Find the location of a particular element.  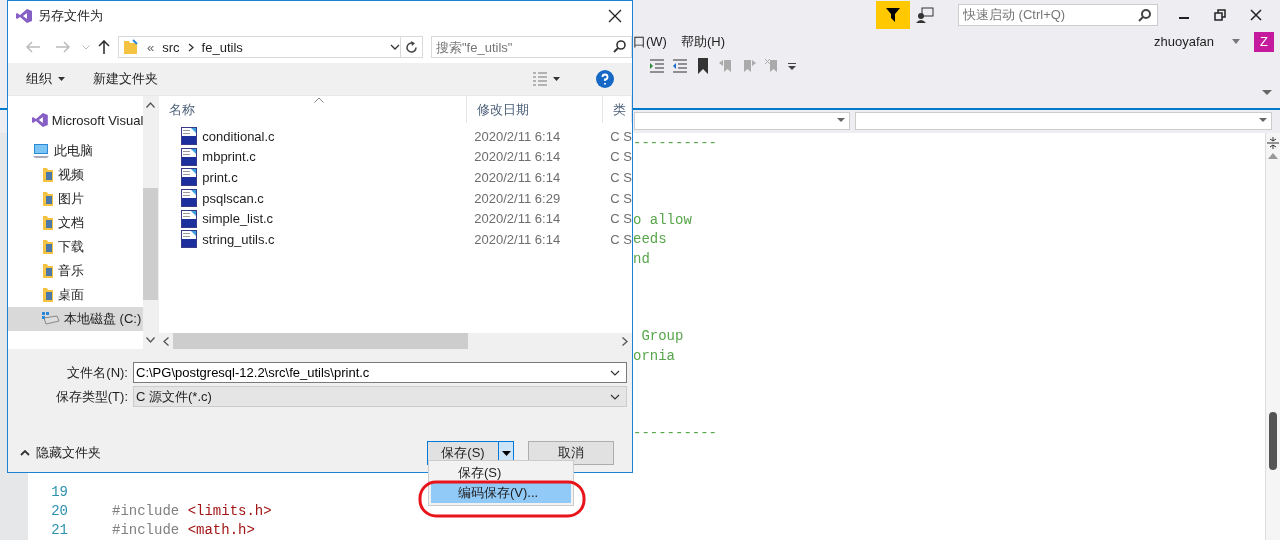

filter-icon is located at coordinates (893, 14).